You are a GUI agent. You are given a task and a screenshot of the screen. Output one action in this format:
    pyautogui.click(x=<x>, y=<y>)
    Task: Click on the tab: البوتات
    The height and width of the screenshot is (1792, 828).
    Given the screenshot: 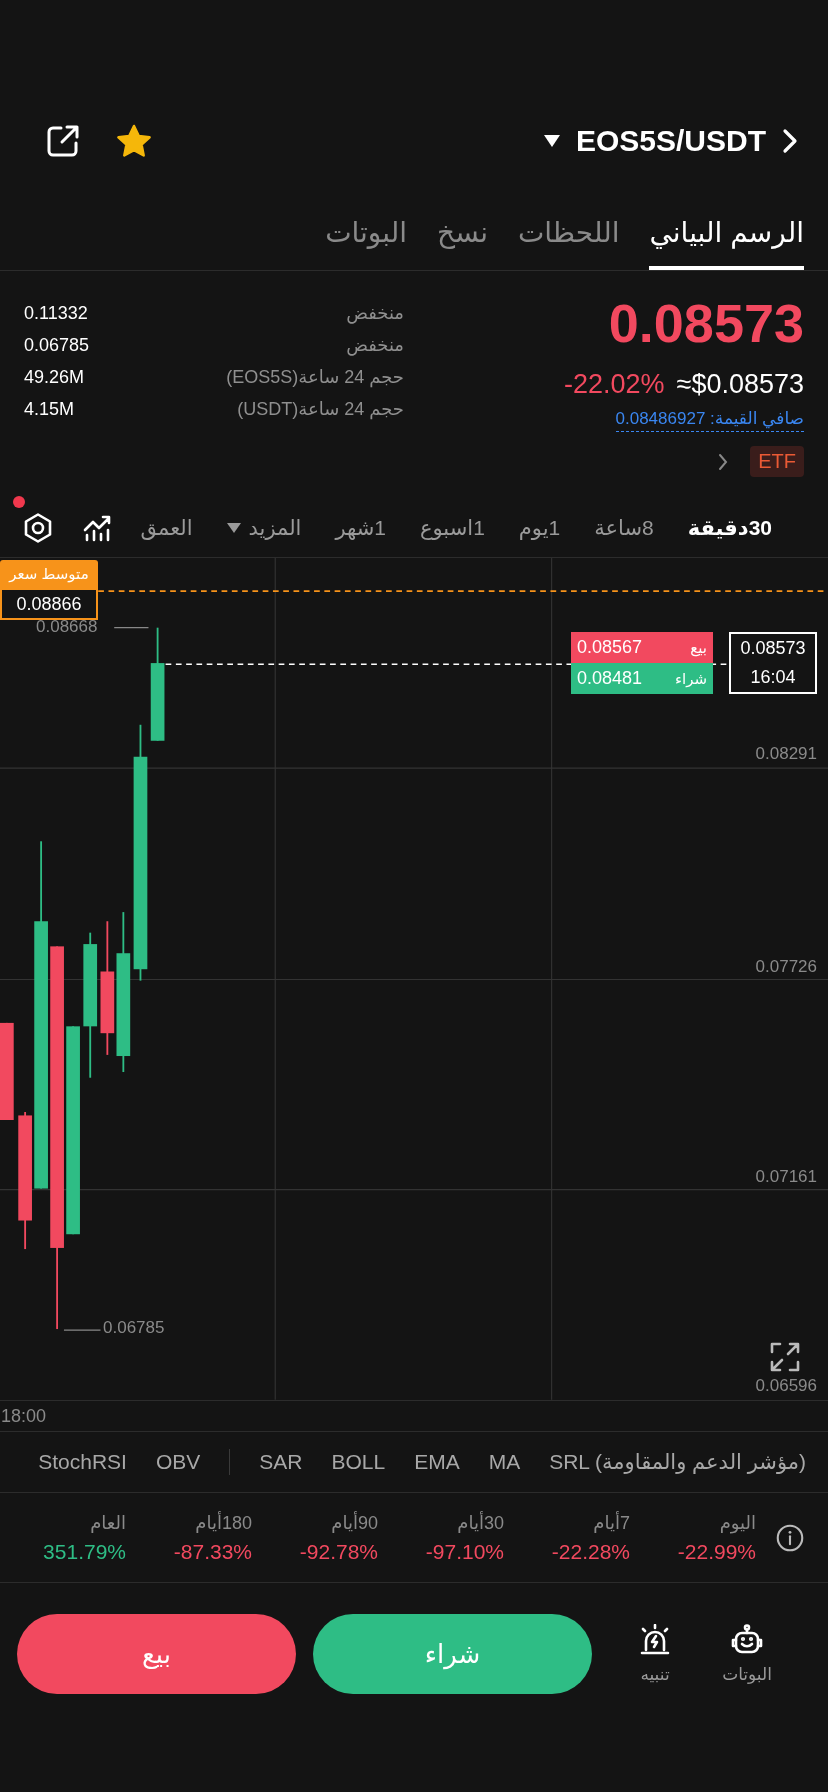 What is the action you would take?
    pyautogui.click(x=366, y=235)
    